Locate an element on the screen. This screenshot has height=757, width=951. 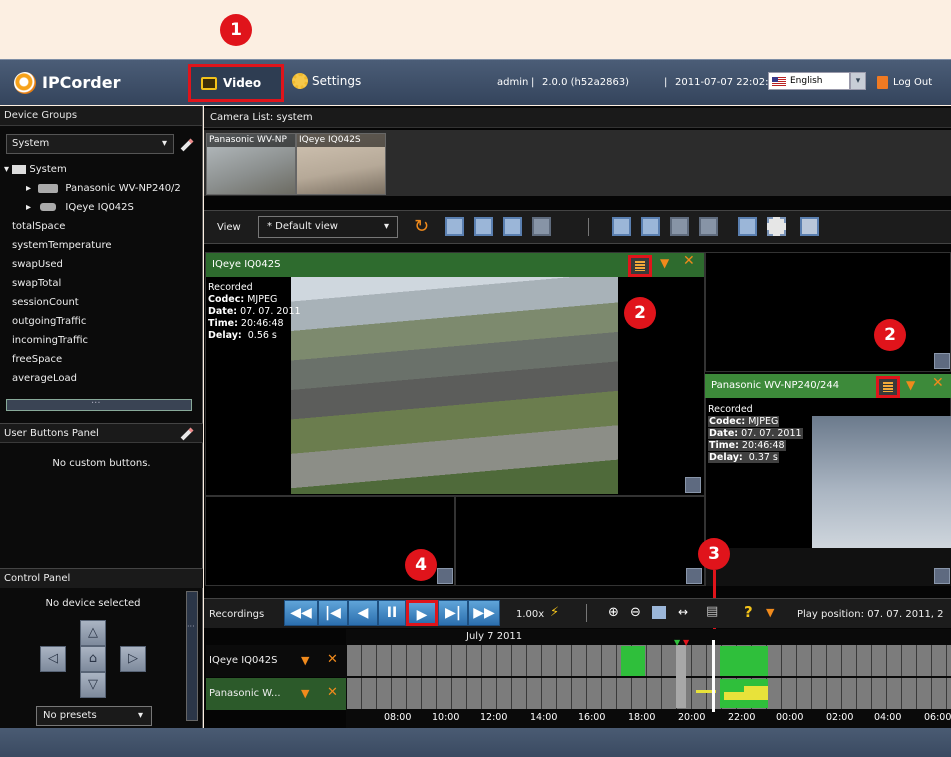
logout-button: Log Out is located at coordinates (904, 82).